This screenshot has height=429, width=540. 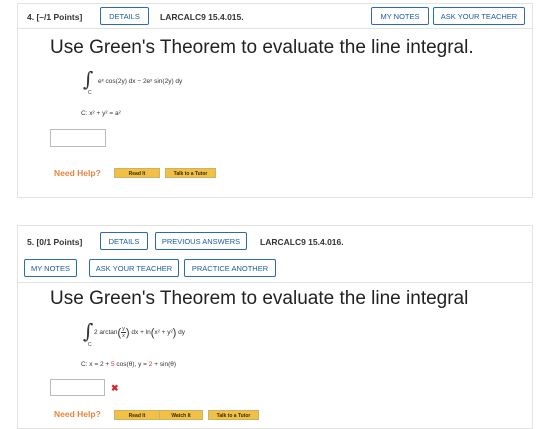 I want to click on curve-definition: C: x² + y² = a², so click(x=101, y=113).